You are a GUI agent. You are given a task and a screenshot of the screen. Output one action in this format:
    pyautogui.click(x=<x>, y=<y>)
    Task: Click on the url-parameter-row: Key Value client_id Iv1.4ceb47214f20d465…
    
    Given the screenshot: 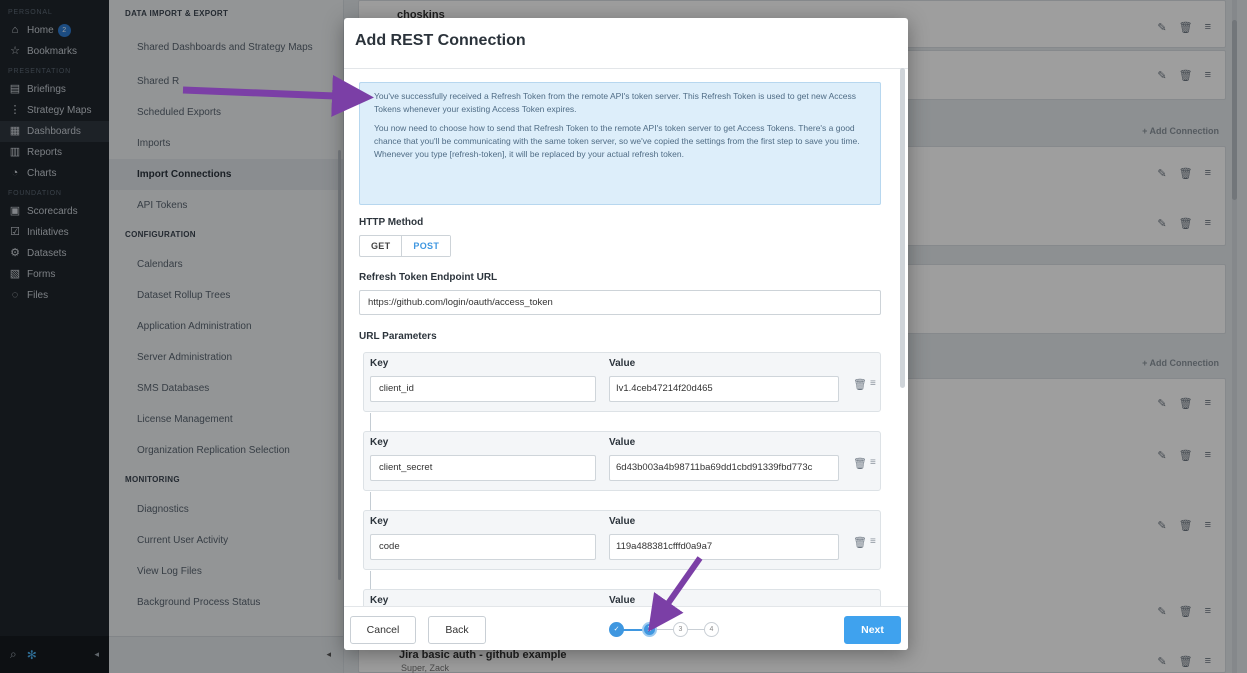 What is the action you would take?
    pyautogui.click(x=622, y=382)
    